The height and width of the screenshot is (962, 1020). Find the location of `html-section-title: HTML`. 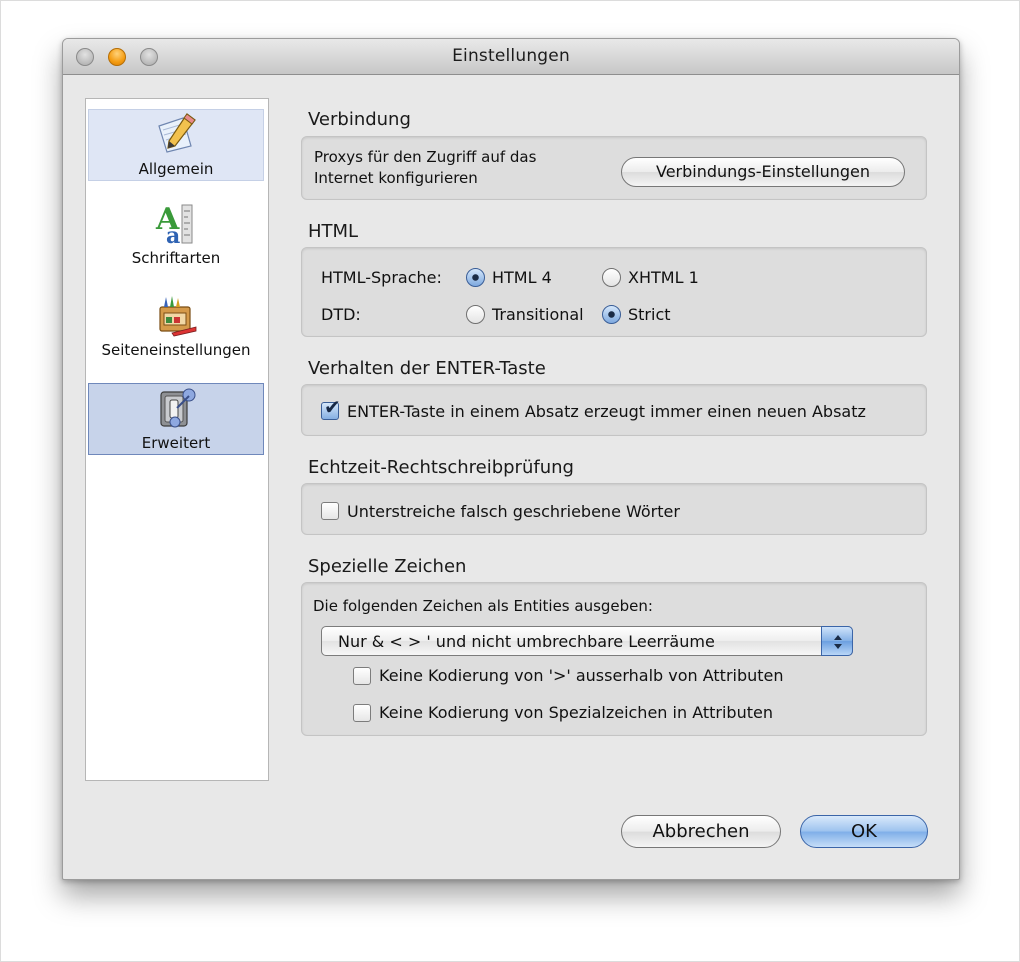

html-section-title: HTML is located at coordinates (333, 231).